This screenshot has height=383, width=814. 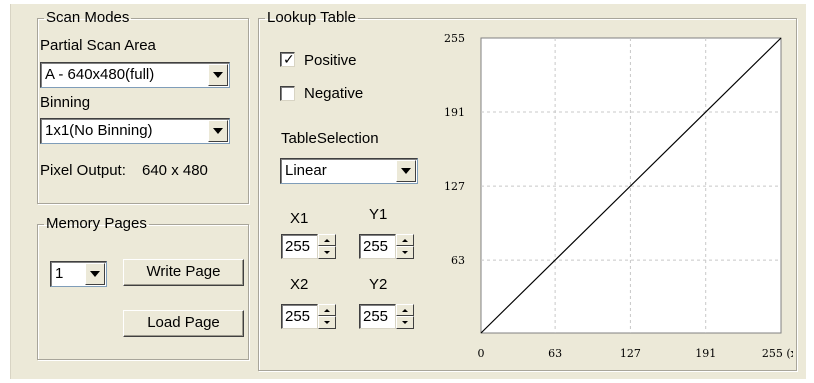 What do you see at coordinates (481, 353) in the screenshot?
I see `x-tick-label: 0` at bounding box center [481, 353].